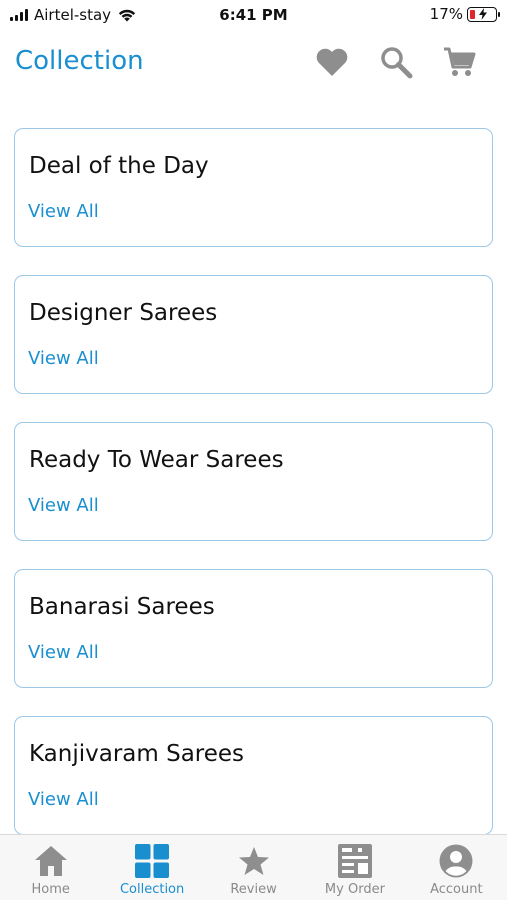 Image resolution: width=507 pixels, height=900 pixels. What do you see at coordinates (253, 481) in the screenshot?
I see `collection-card: Ready To Wear Sarees View All` at bounding box center [253, 481].